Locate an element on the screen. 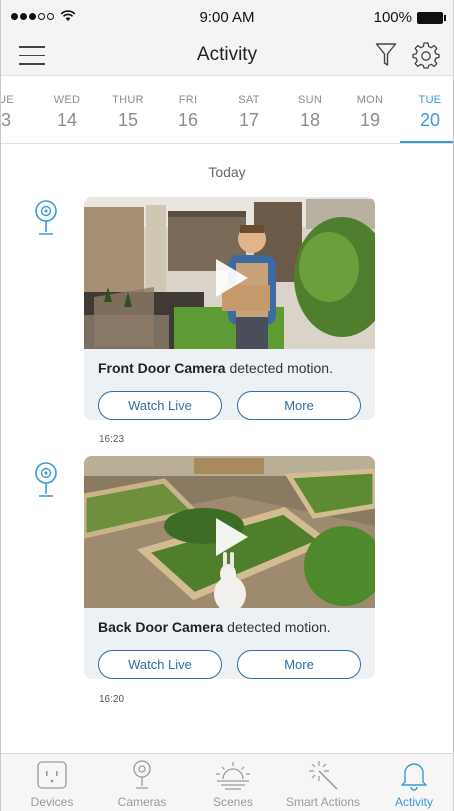 The height and width of the screenshot is (811, 454). outlet-icon is located at coordinates (52, 775).